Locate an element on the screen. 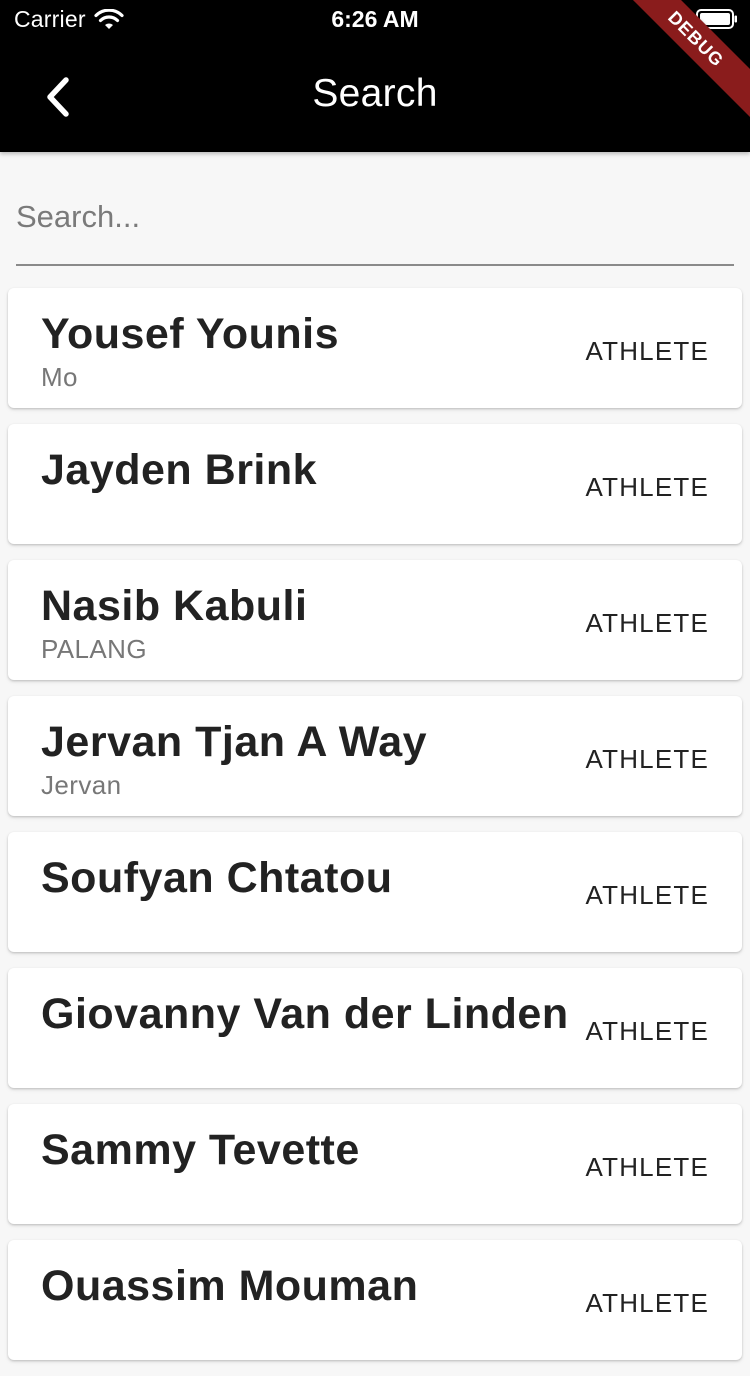 This screenshot has width=750, height=1376. result-card: Yousef Younis Mo ATHLETE is located at coordinates (375, 348).